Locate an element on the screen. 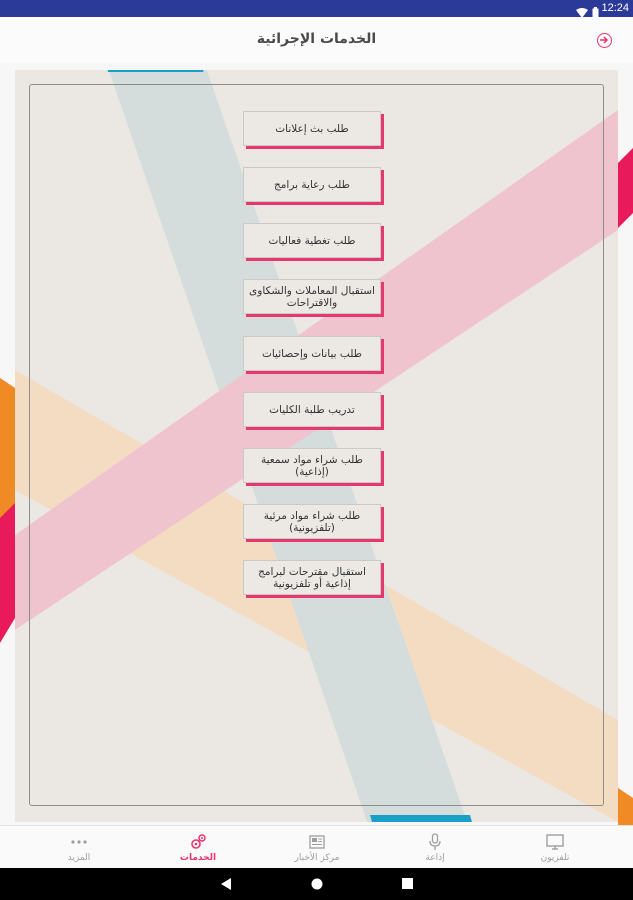 The width and height of the screenshot is (633, 900). service-button: طلب تغطية فعاليات is located at coordinates (312, 240).